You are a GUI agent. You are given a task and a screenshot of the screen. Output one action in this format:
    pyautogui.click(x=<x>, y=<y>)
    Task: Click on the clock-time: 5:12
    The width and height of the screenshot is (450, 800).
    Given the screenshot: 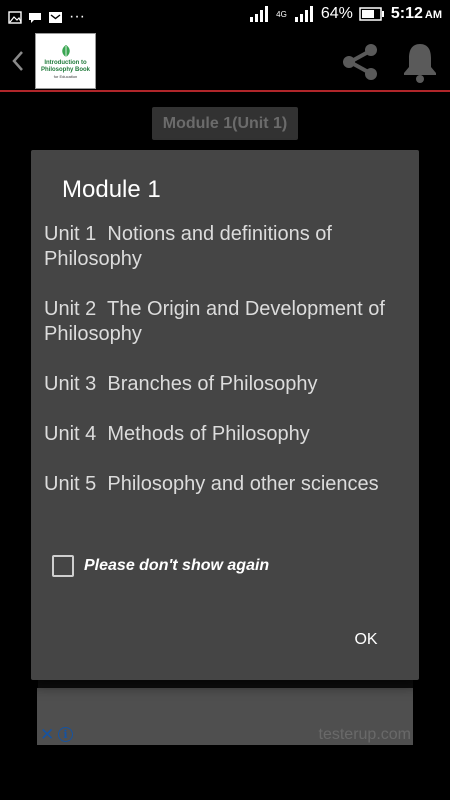 What is the action you would take?
    pyautogui.click(x=406, y=13)
    